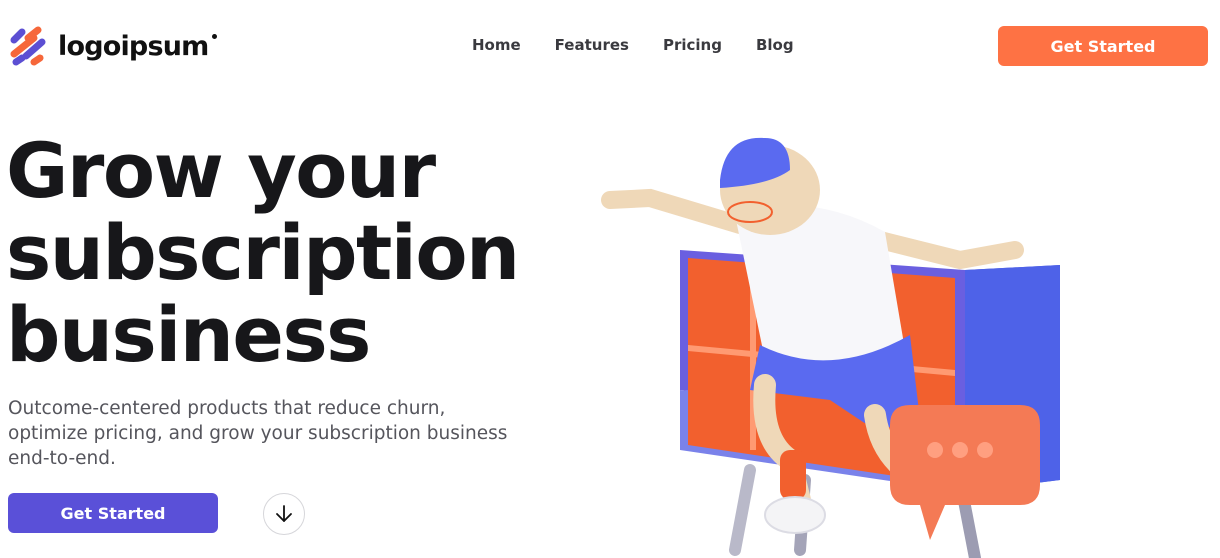 This screenshot has width=1220, height=558. Describe the element at coordinates (775, 45) in the screenshot. I see `nav-link-blog: Blog` at that location.